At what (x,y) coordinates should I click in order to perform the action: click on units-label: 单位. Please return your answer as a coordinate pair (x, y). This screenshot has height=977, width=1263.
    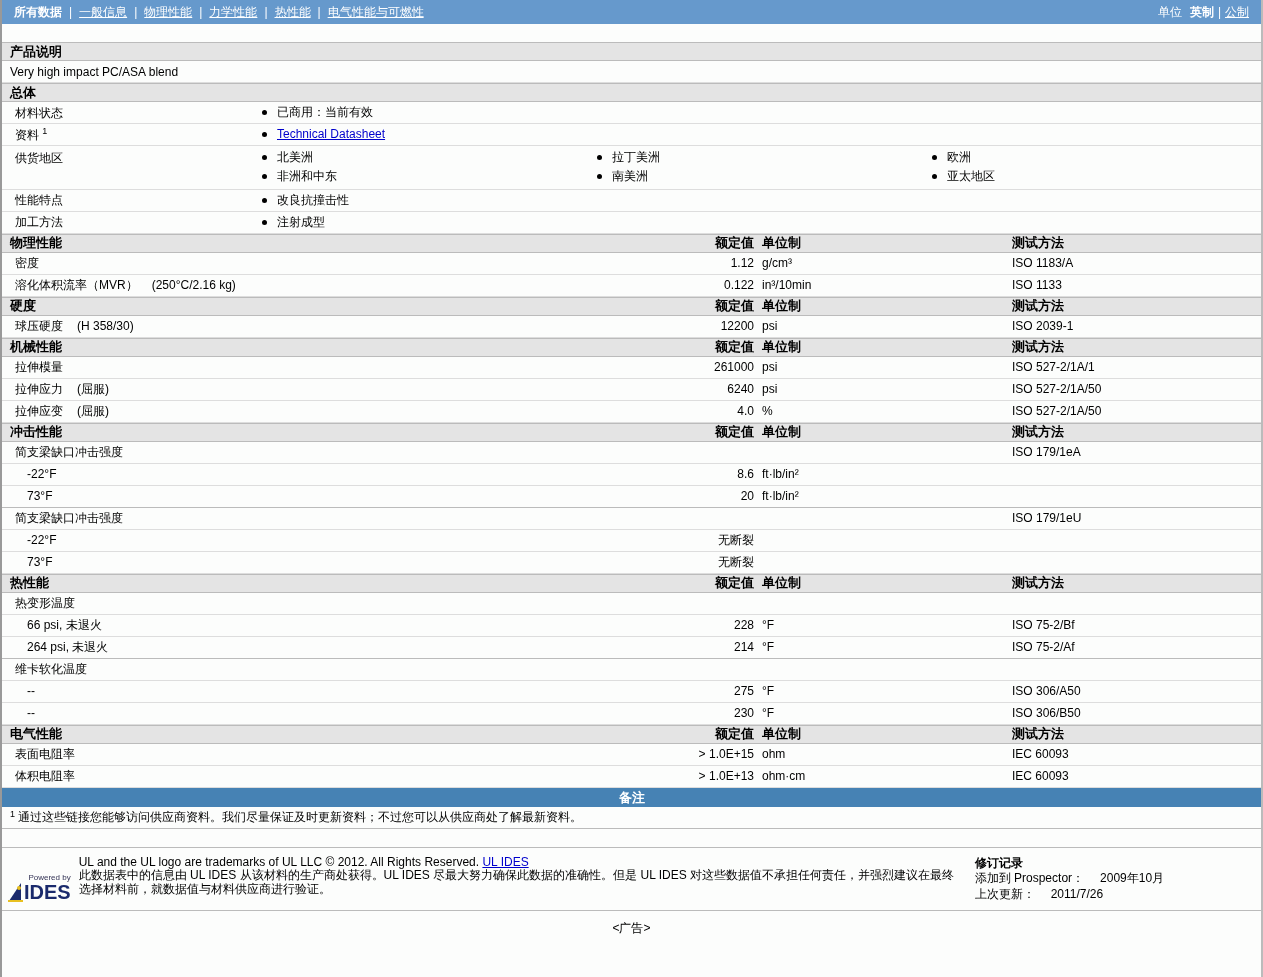
    Looking at the image, I should click on (1169, 12).